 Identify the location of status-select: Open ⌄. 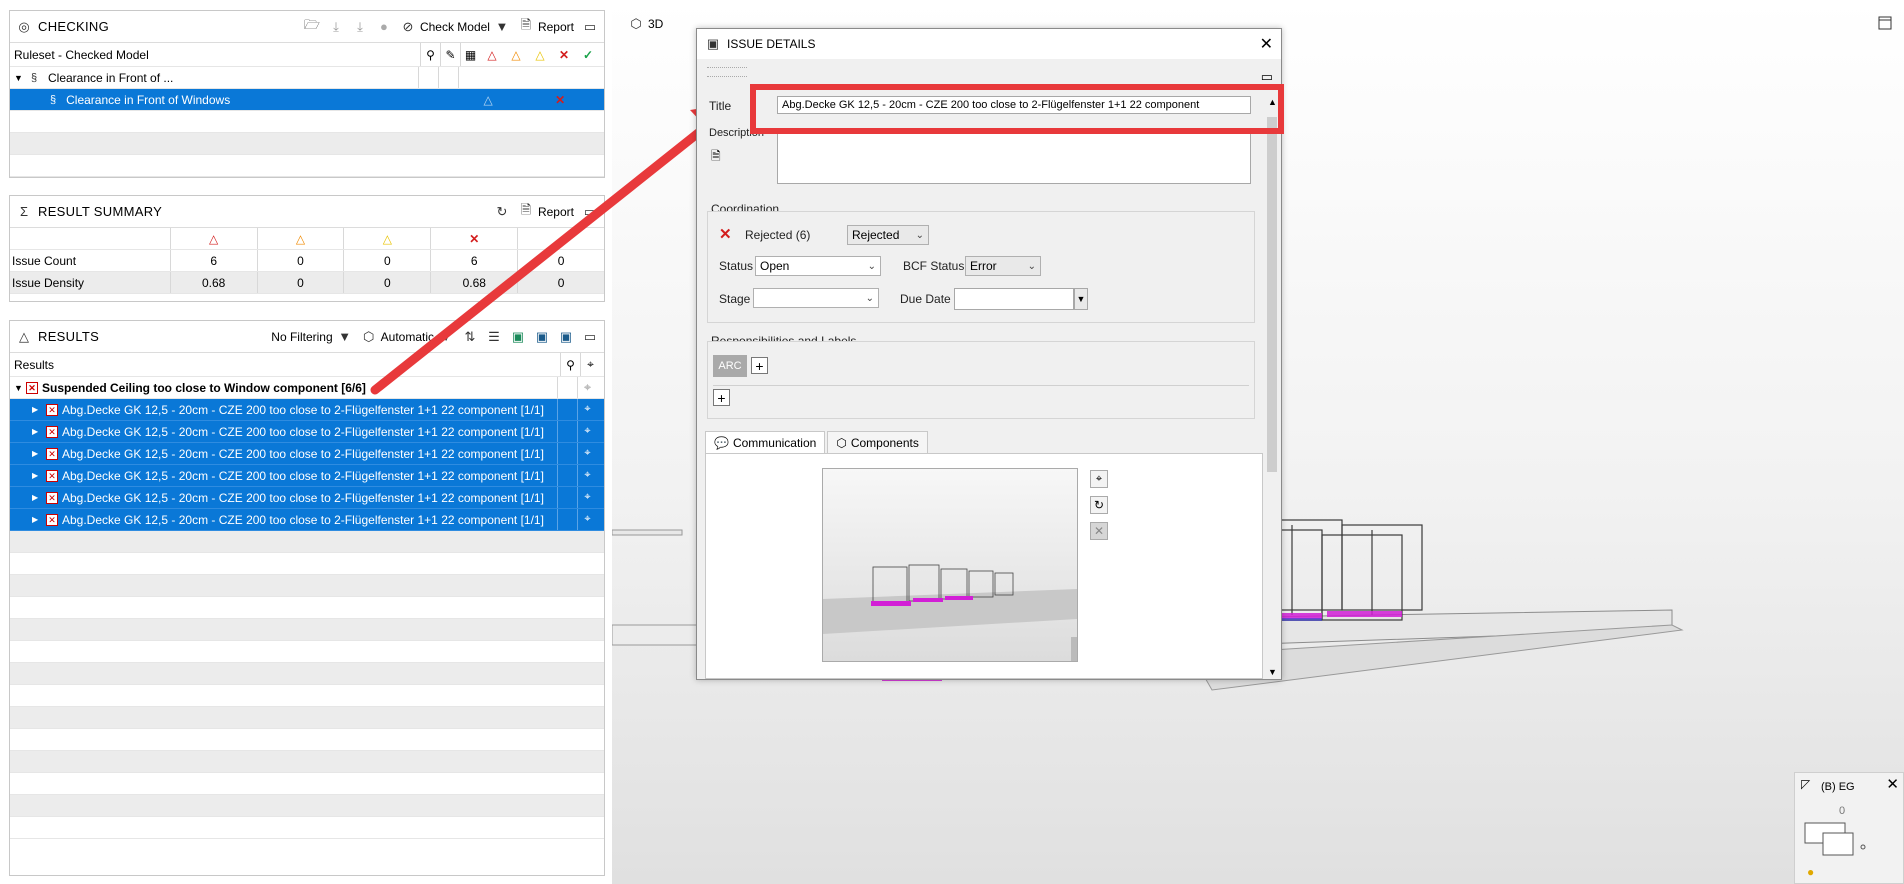
(818, 266).